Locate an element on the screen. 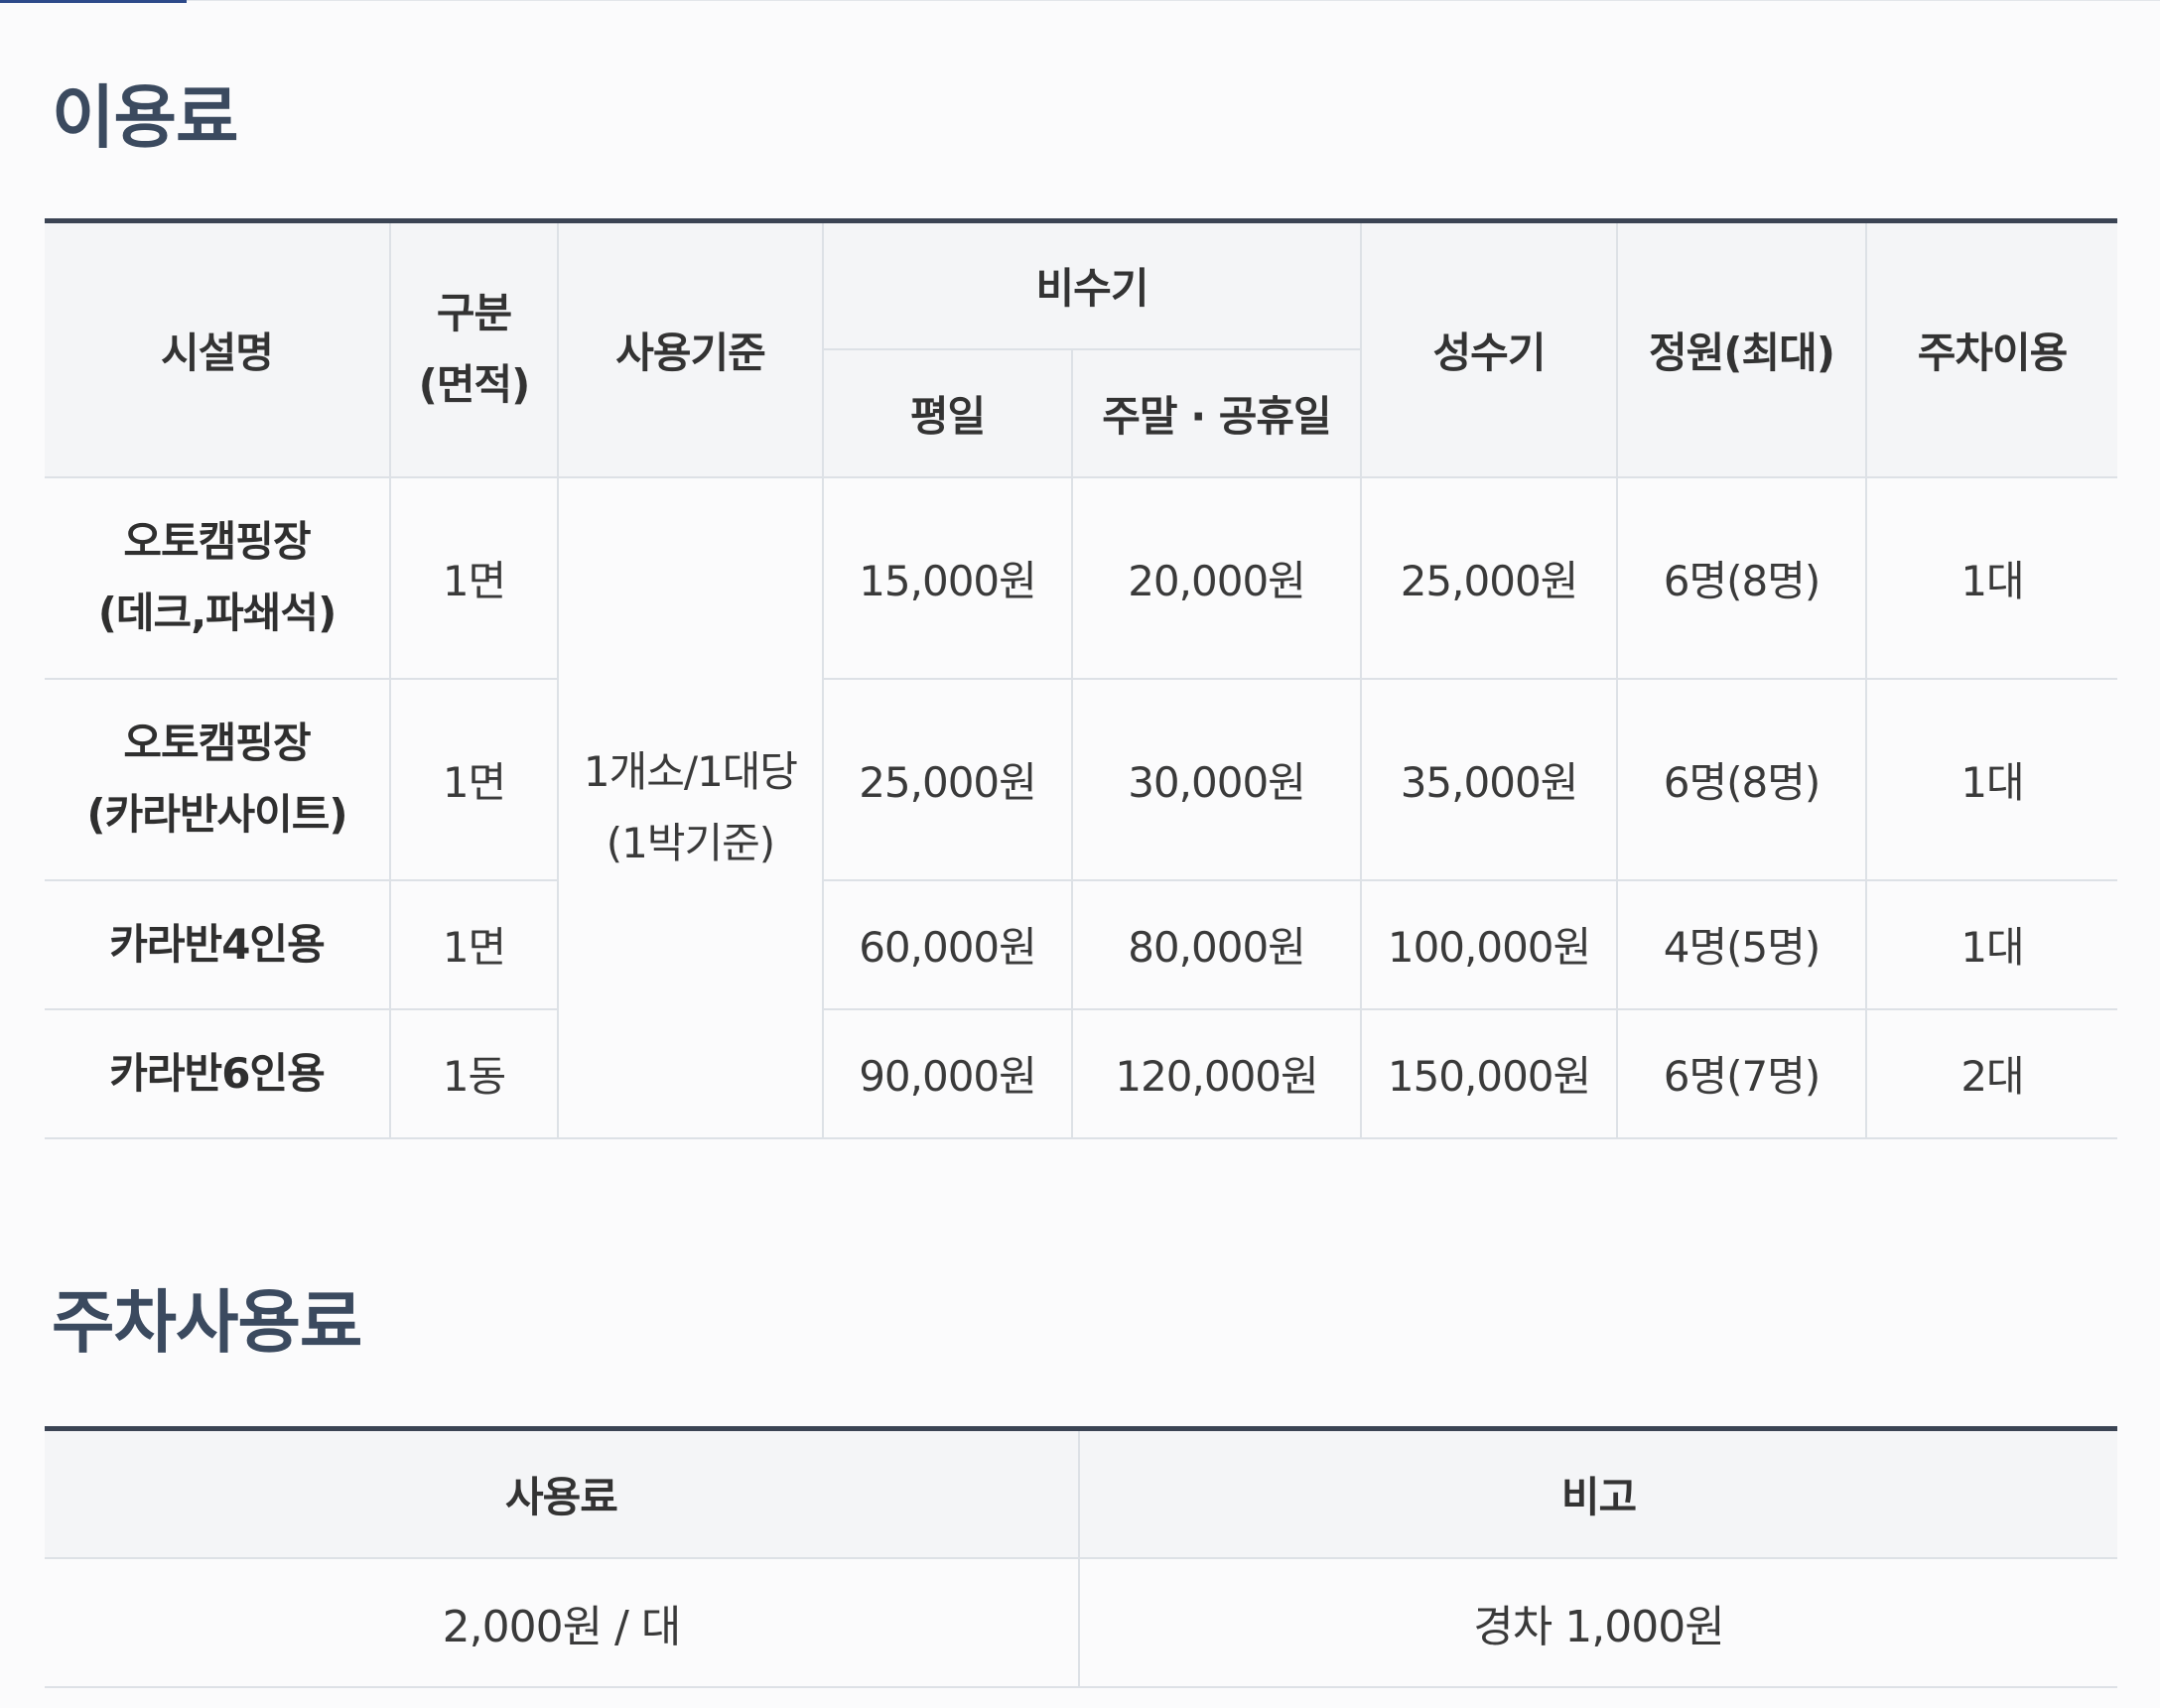 The image size is (2160, 1708). header-weekday: 평일 is located at coordinates (947, 413).